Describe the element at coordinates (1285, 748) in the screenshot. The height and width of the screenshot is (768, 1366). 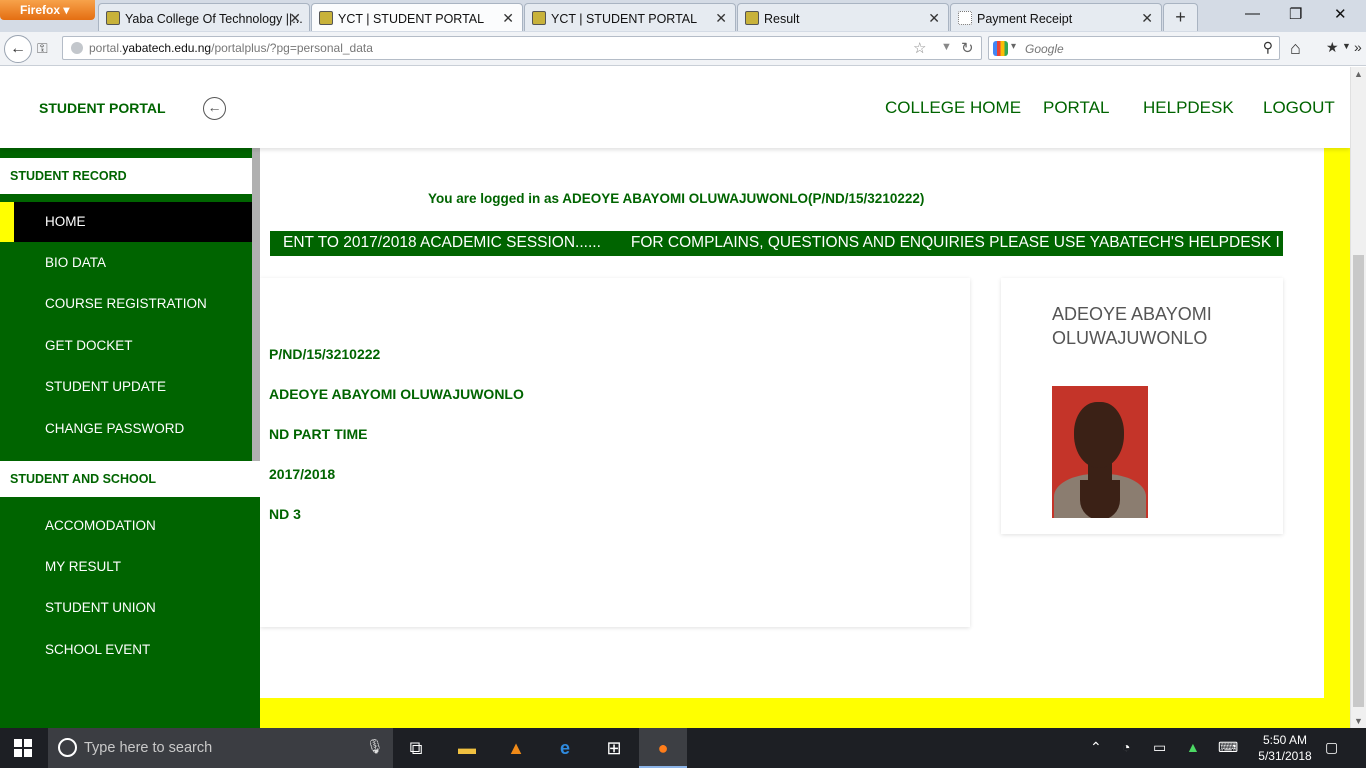
I see `taskbar-clock: 5:50 AM 5/31/2018` at that location.